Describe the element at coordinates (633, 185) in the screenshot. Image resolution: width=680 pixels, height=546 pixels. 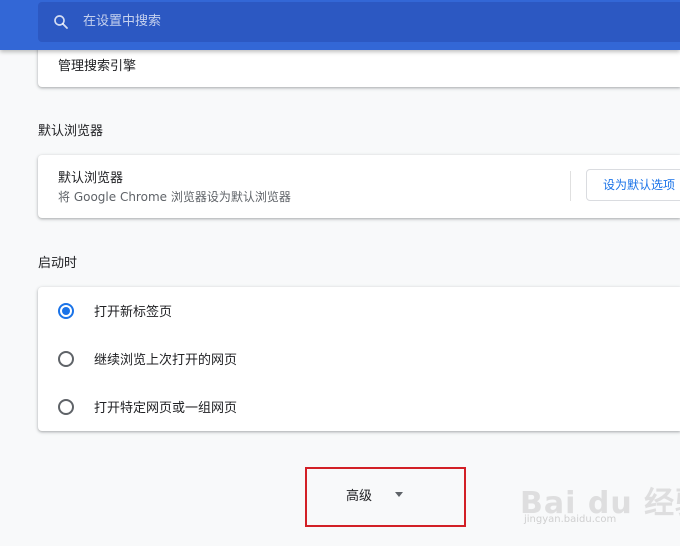
I see `make-default-button: 设为默认选项` at that location.